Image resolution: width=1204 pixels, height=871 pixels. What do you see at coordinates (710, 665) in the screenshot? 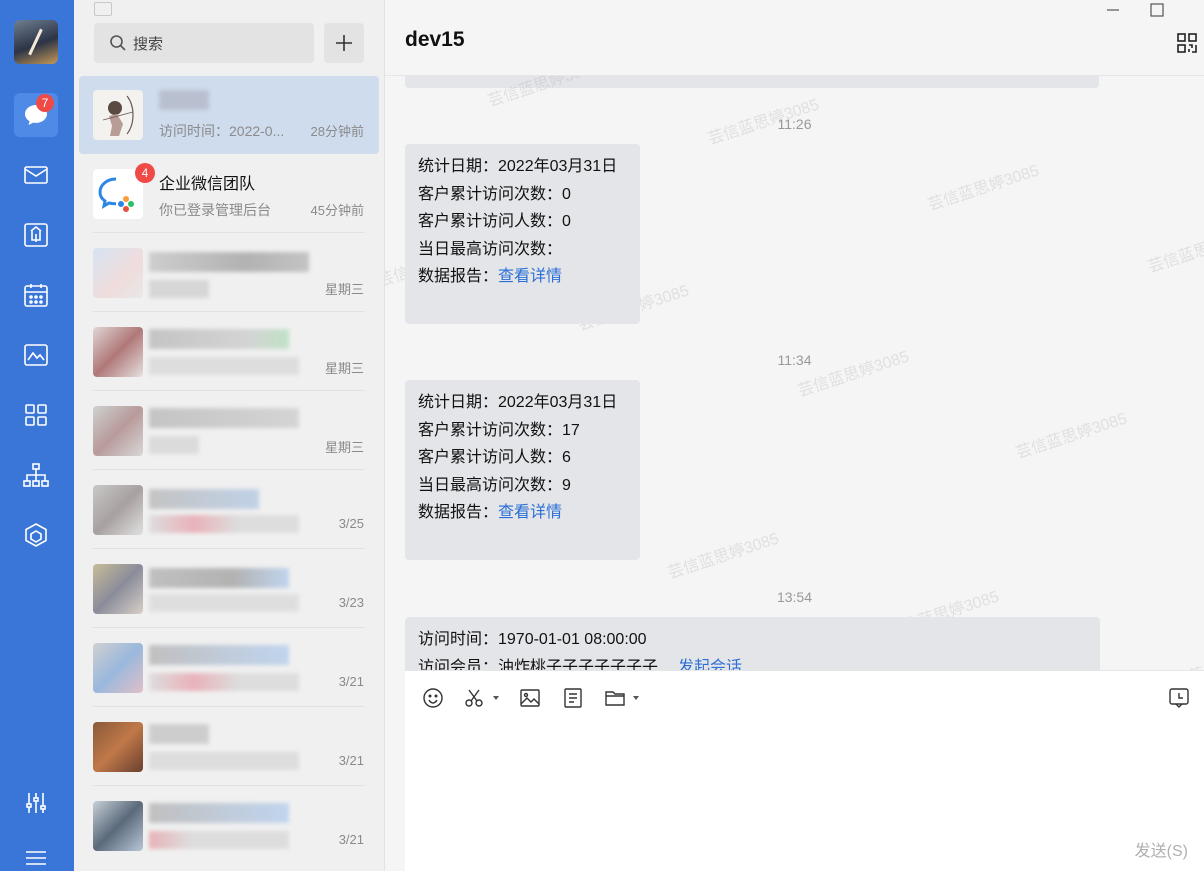
I see `start-chat-link: 发起会话` at bounding box center [710, 665].